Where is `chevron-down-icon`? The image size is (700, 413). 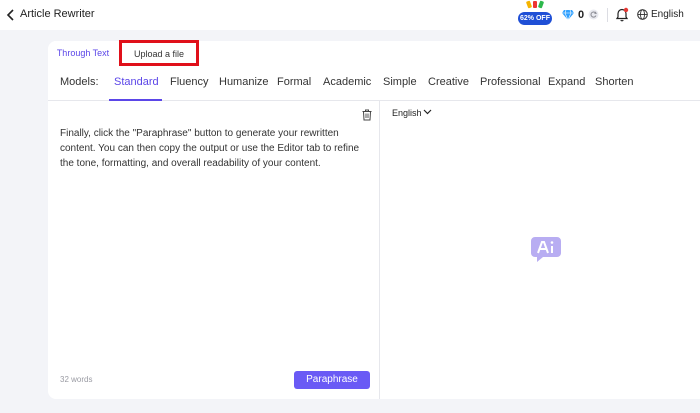 chevron-down-icon is located at coordinates (427, 112).